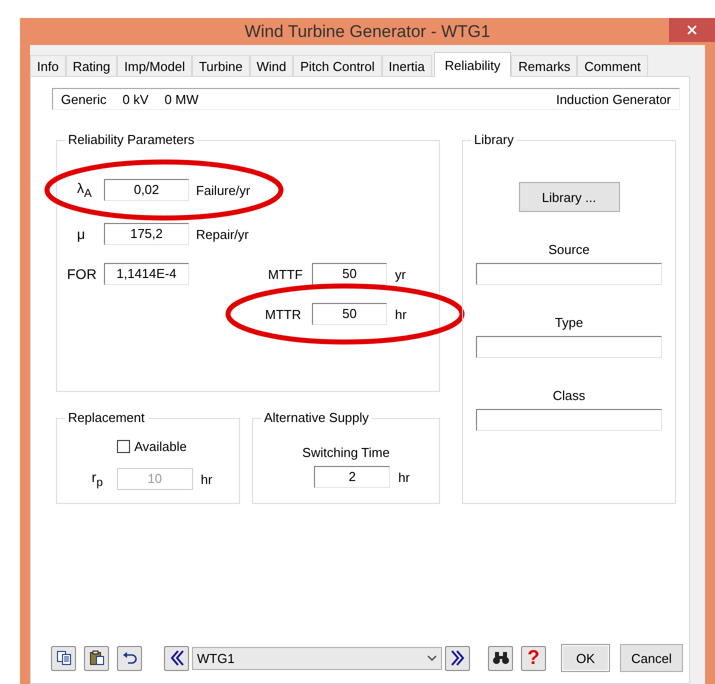  I want to click on symbol-label: r$_{p}$, so click(97, 479).